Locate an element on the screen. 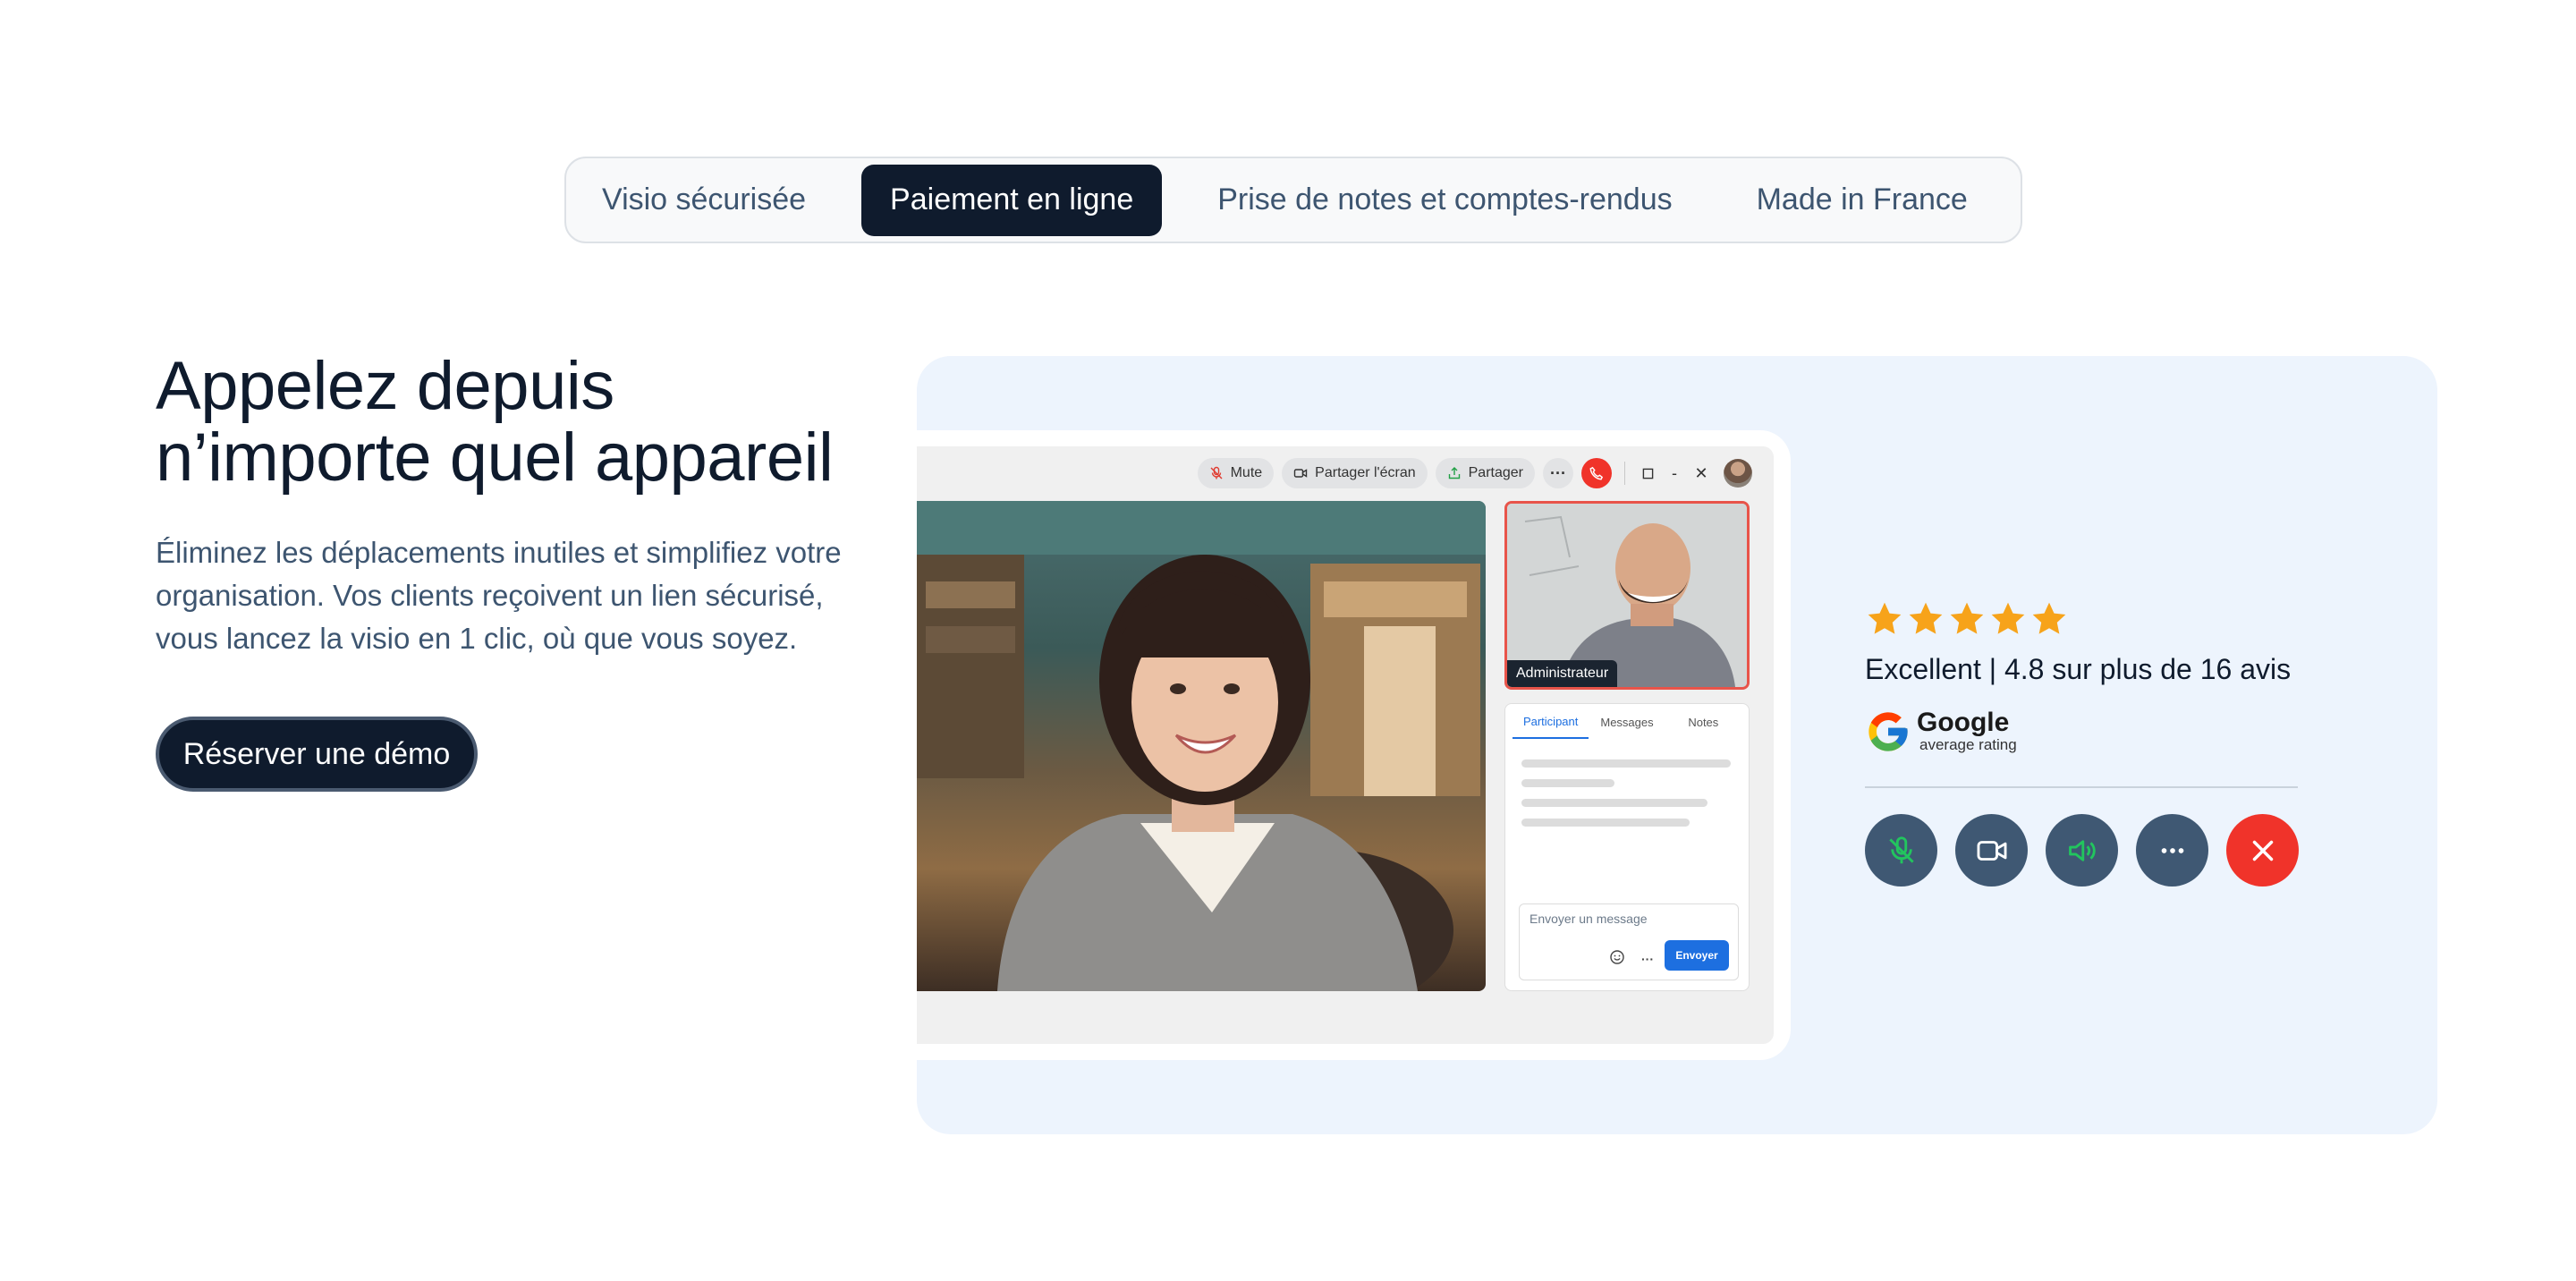 The image size is (2576, 1281). call-controls is located at coordinates (2091, 850).